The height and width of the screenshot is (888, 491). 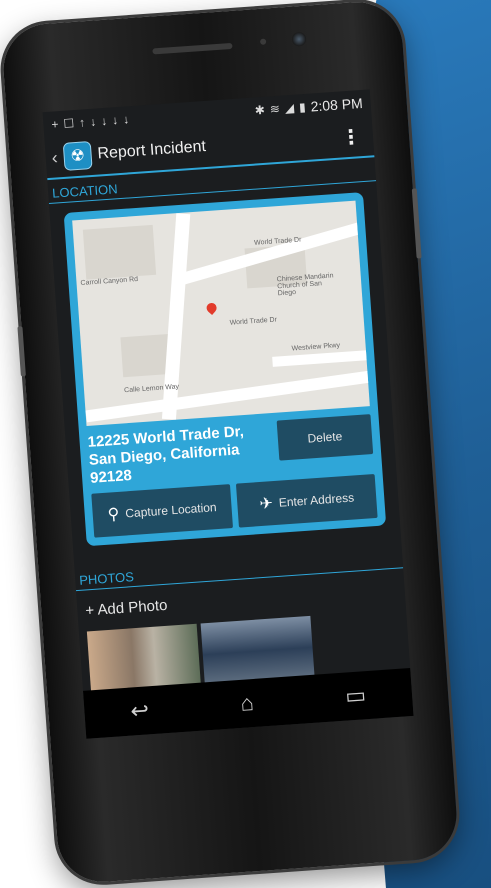 I want to click on front-camera, so click(x=299, y=39).